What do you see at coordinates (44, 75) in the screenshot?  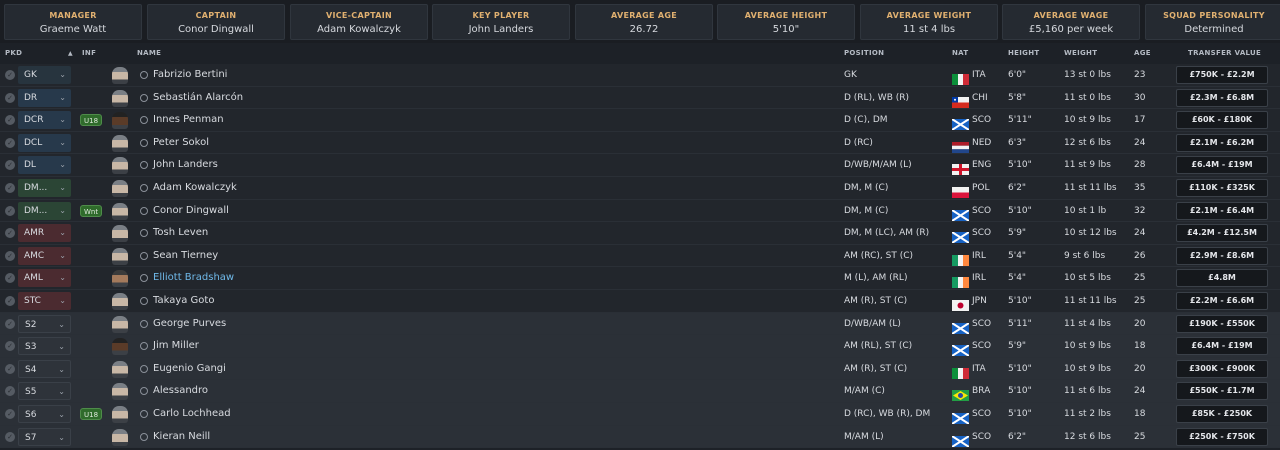 I see `position-slot-selector: GK ⌄` at bounding box center [44, 75].